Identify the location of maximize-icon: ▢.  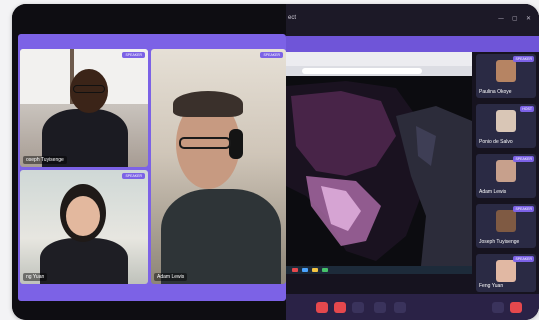
(515, 18).